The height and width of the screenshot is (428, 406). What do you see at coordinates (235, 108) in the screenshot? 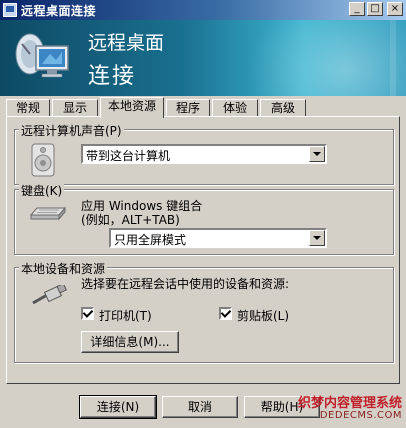
I see `tab-experience: 体验` at bounding box center [235, 108].